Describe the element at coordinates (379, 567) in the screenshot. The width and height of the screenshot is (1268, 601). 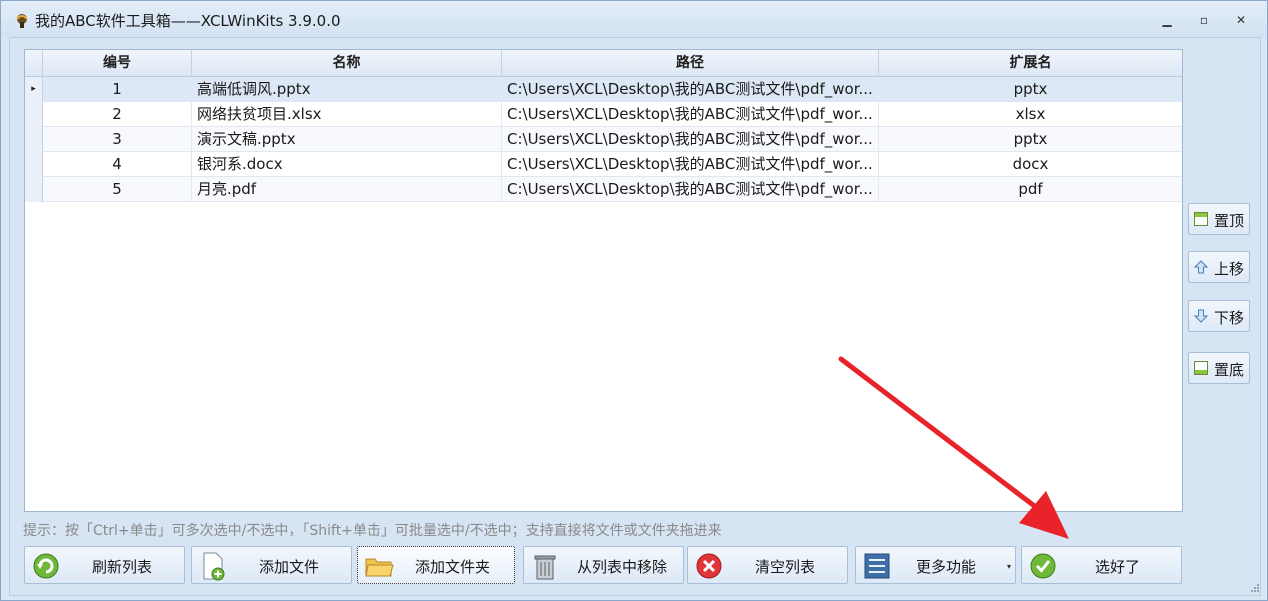
I see `folder-icon` at that location.